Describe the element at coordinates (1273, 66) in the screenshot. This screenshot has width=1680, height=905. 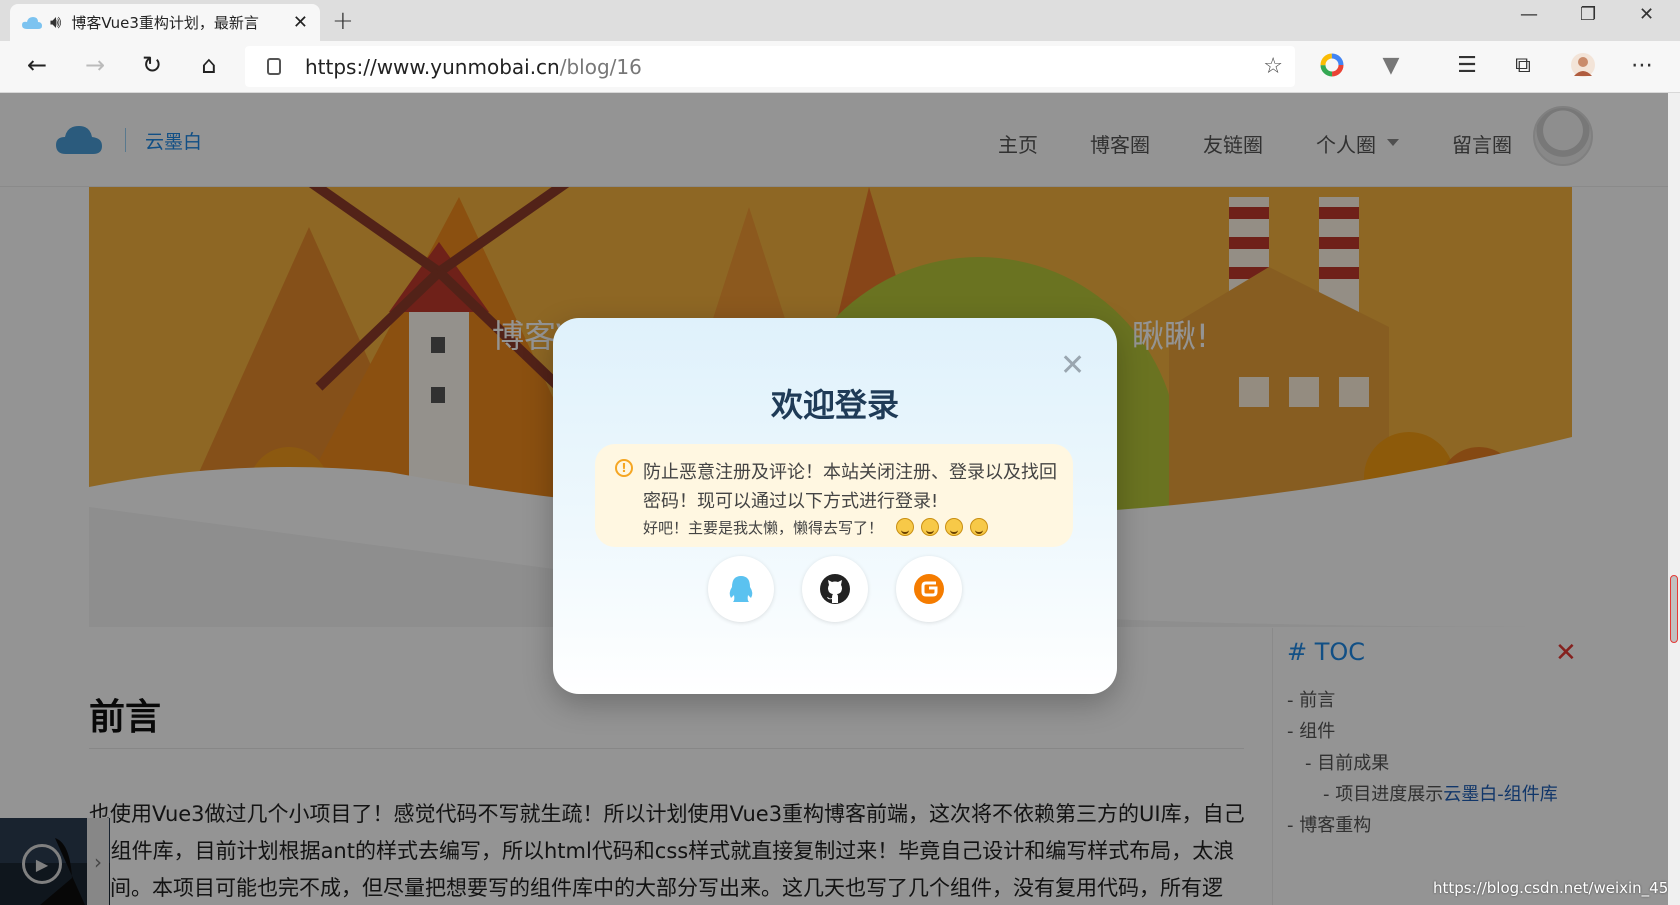
I see `favorite-star-icon: ☆` at that location.